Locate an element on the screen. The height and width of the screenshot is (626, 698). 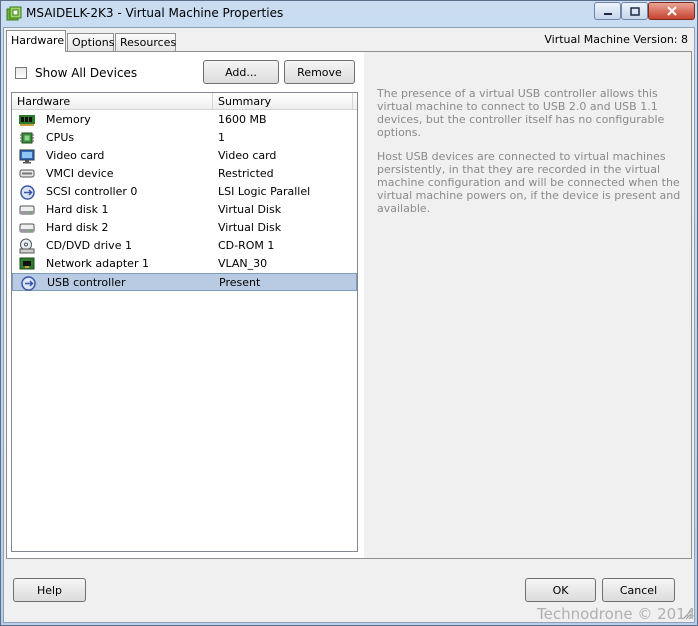
help-button: Help is located at coordinates (49, 590).